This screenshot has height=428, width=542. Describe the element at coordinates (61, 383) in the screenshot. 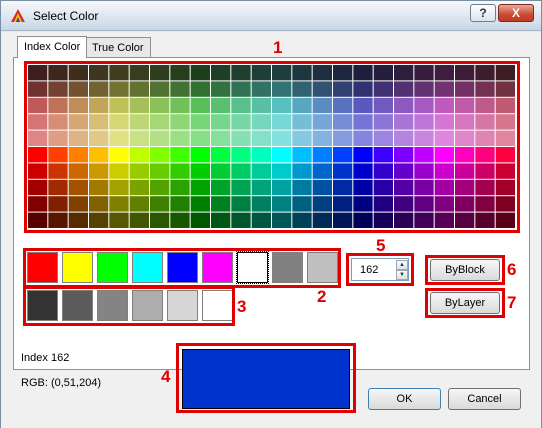

I see `rgb-value-label: RGB: (0,51,204)` at that location.